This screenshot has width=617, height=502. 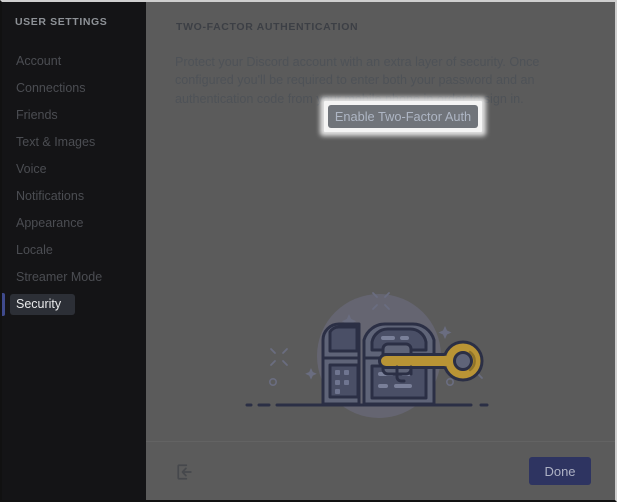 I want to click on sidebar-item-voice: Voice, so click(x=43, y=169).